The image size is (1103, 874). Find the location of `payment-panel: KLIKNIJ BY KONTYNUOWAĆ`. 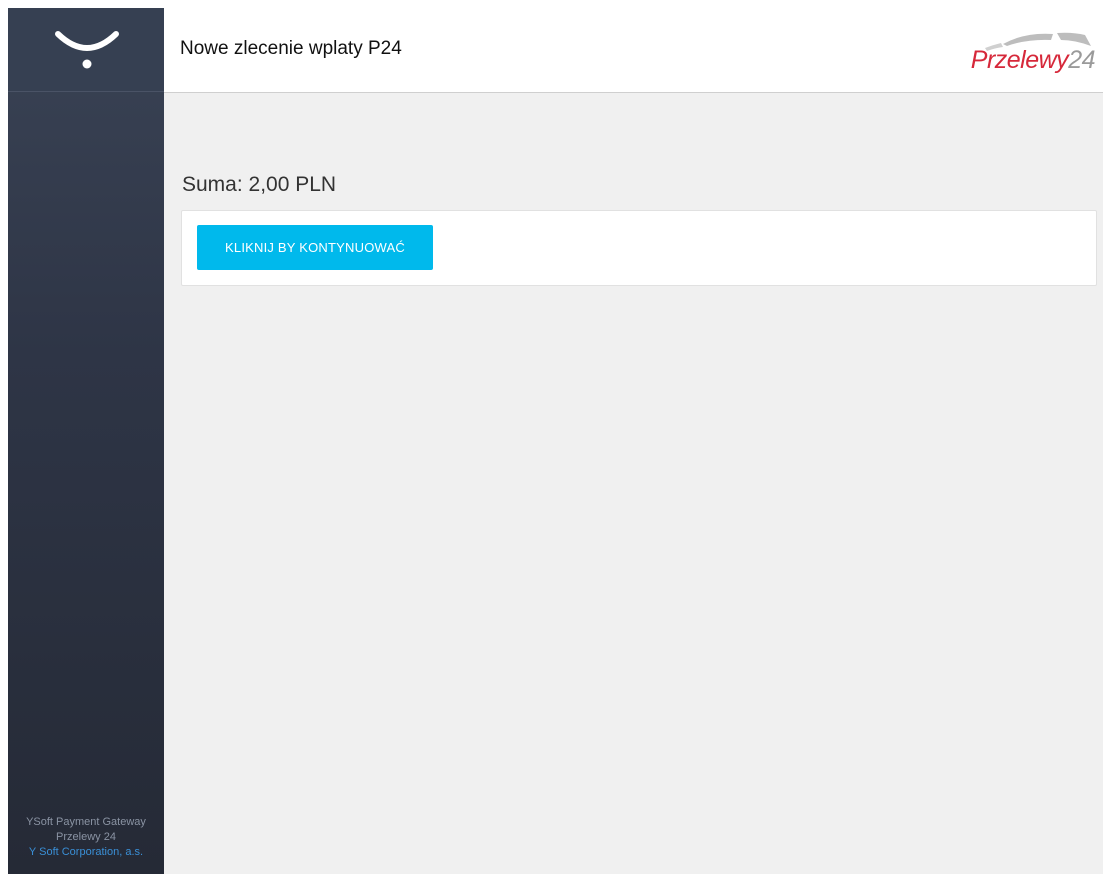

payment-panel: KLIKNIJ BY KONTYNUOWAĆ is located at coordinates (639, 248).